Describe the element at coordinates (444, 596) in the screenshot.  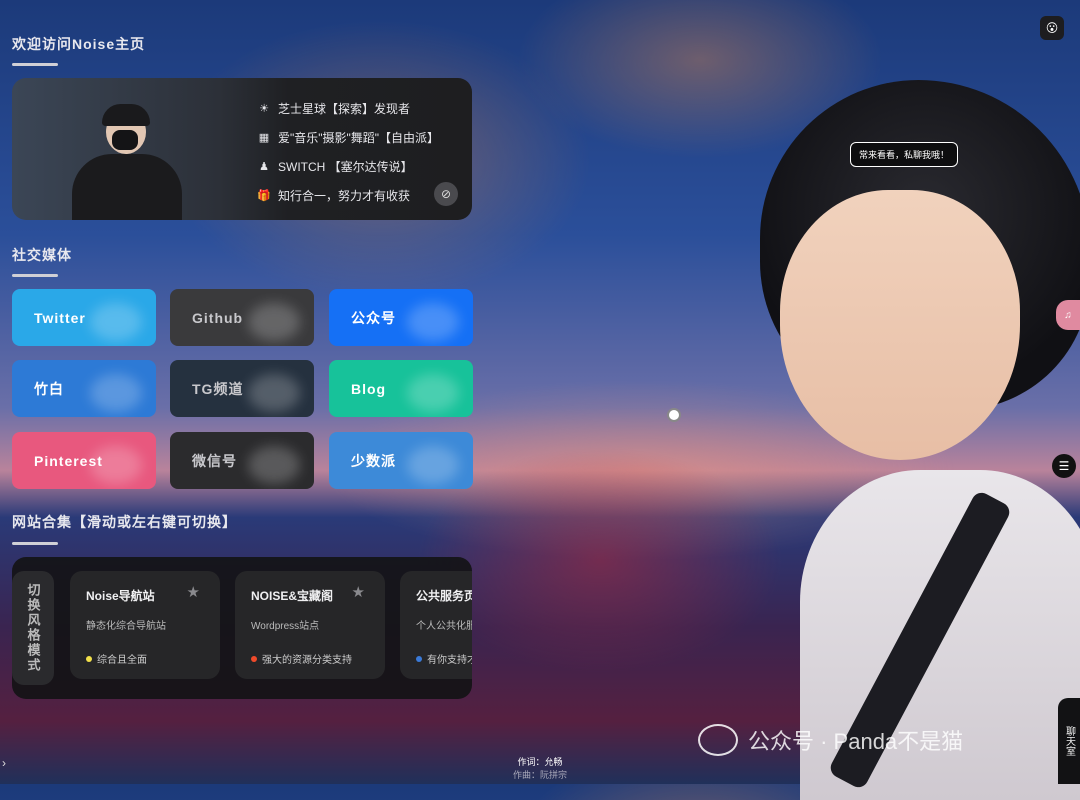
I see `site-card-title: 公共服务页` at that location.